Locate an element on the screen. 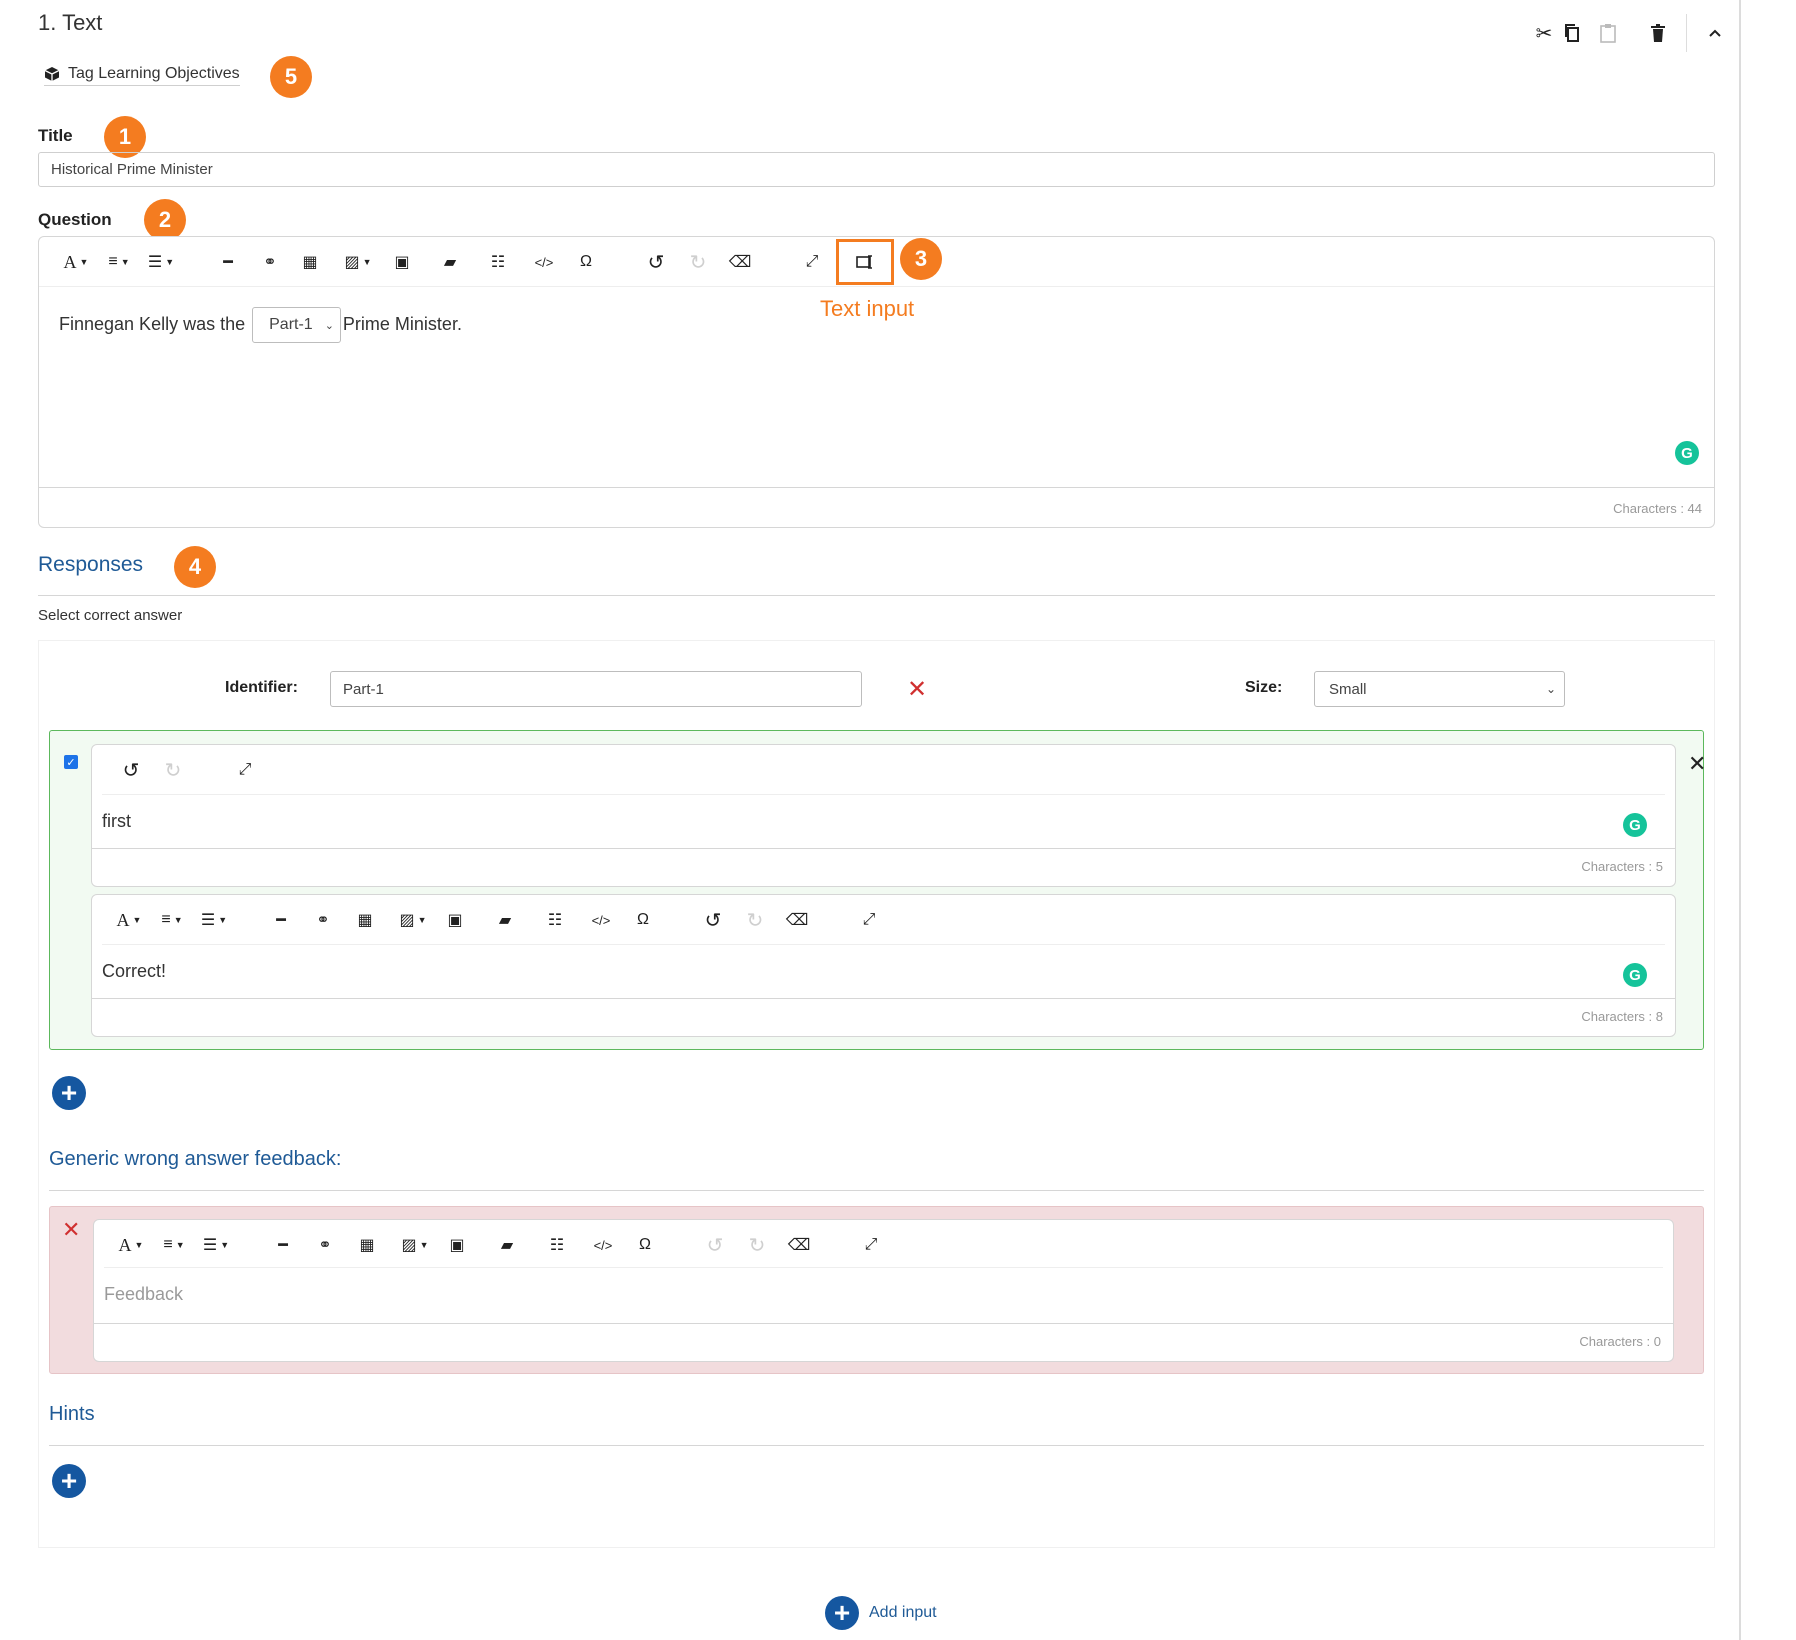  generic-feedback-heading: Generic wrong answer feedback: is located at coordinates (195, 1159).